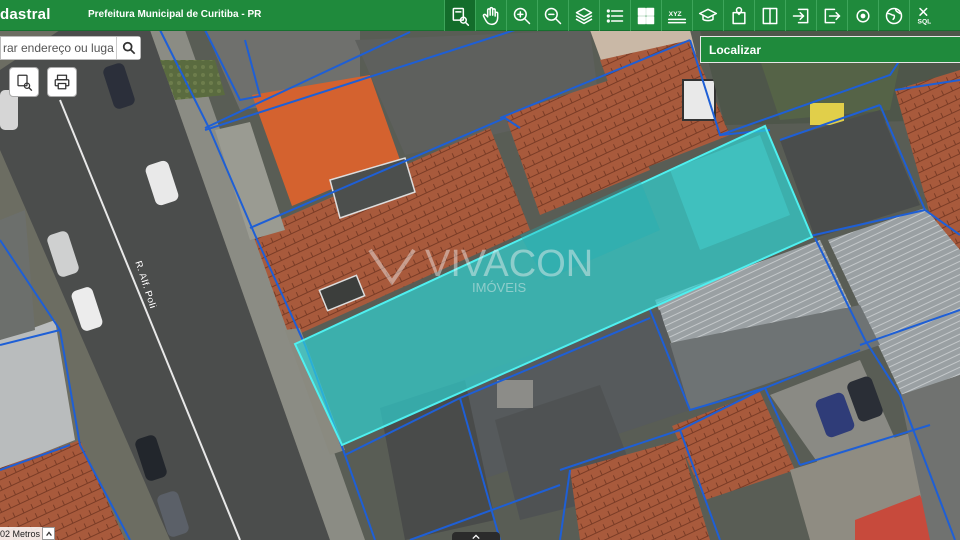 Image resolution: width=960 pixels, height=540 pixels. What do you see at coordinates (499, 287) in the screenshot?
I see `watermark-subtext: IMÓVEIS` at bounding box center [499, 287].